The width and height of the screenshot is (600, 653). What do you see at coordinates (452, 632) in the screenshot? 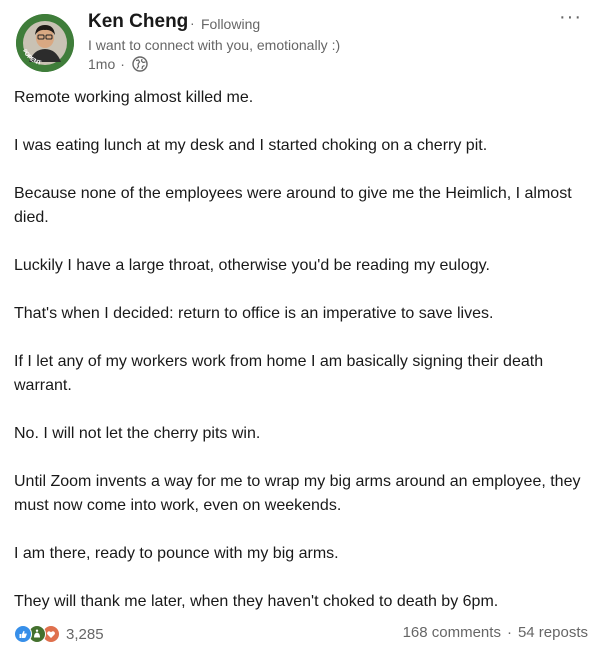
I see `comments-count-link: 168 comments` at bounding box center [452, 632].